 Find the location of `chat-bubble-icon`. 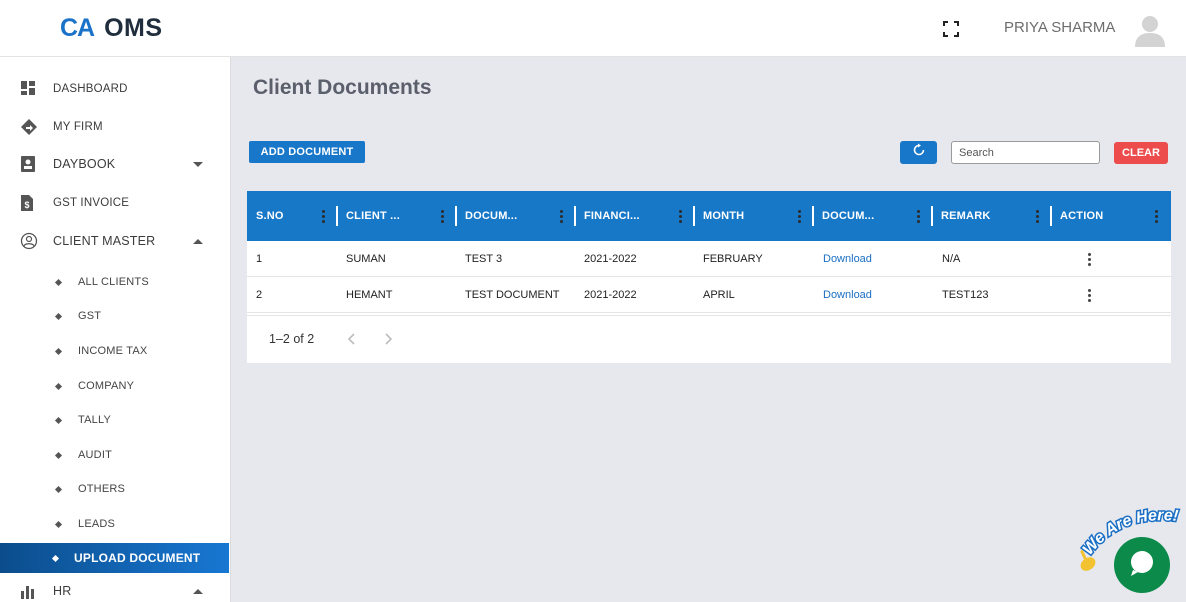

chat-bubble-icon is located at coordinates (1142, 565).